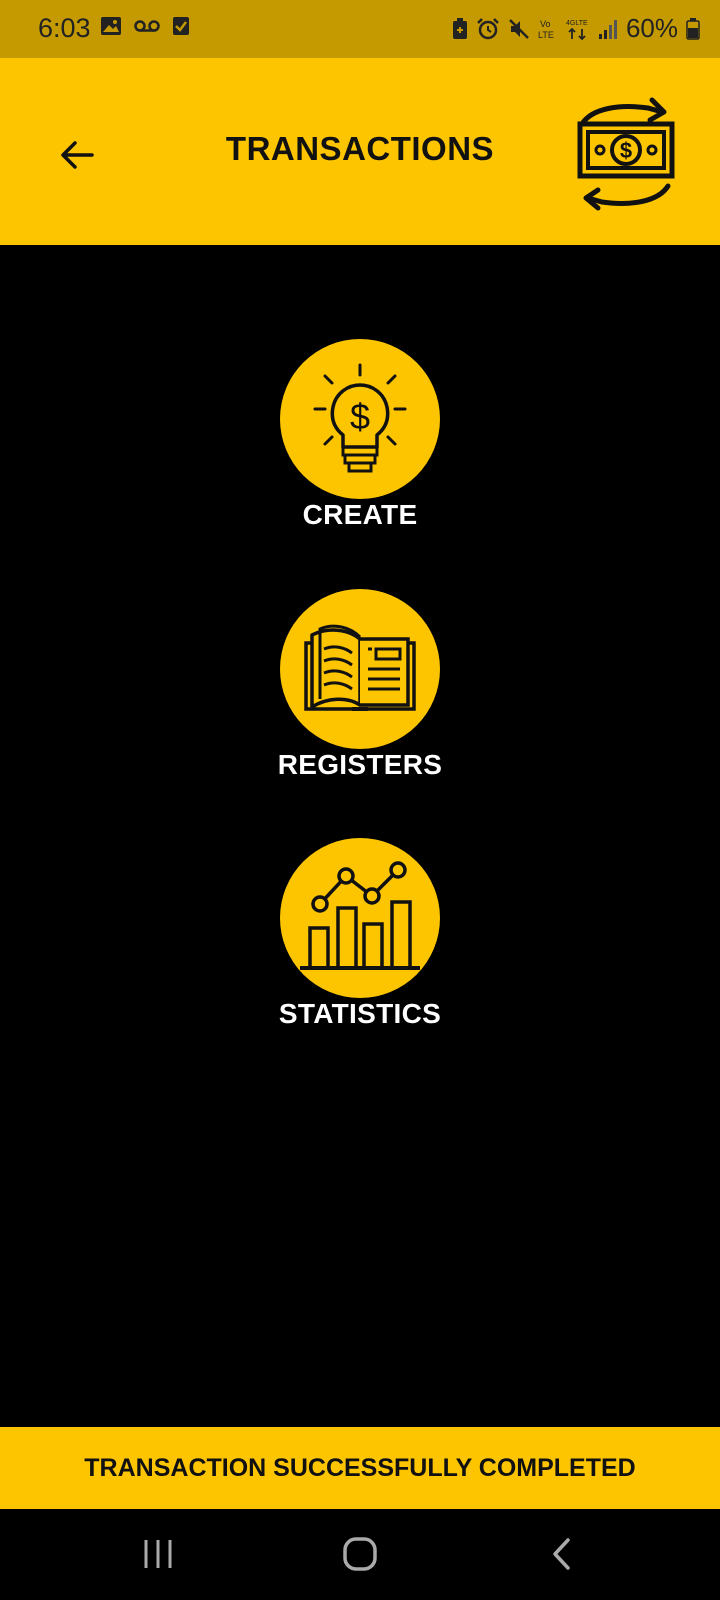  Describe the element at coordinates (607, 29) in the screenshot. I see `signal-icon` at that location.